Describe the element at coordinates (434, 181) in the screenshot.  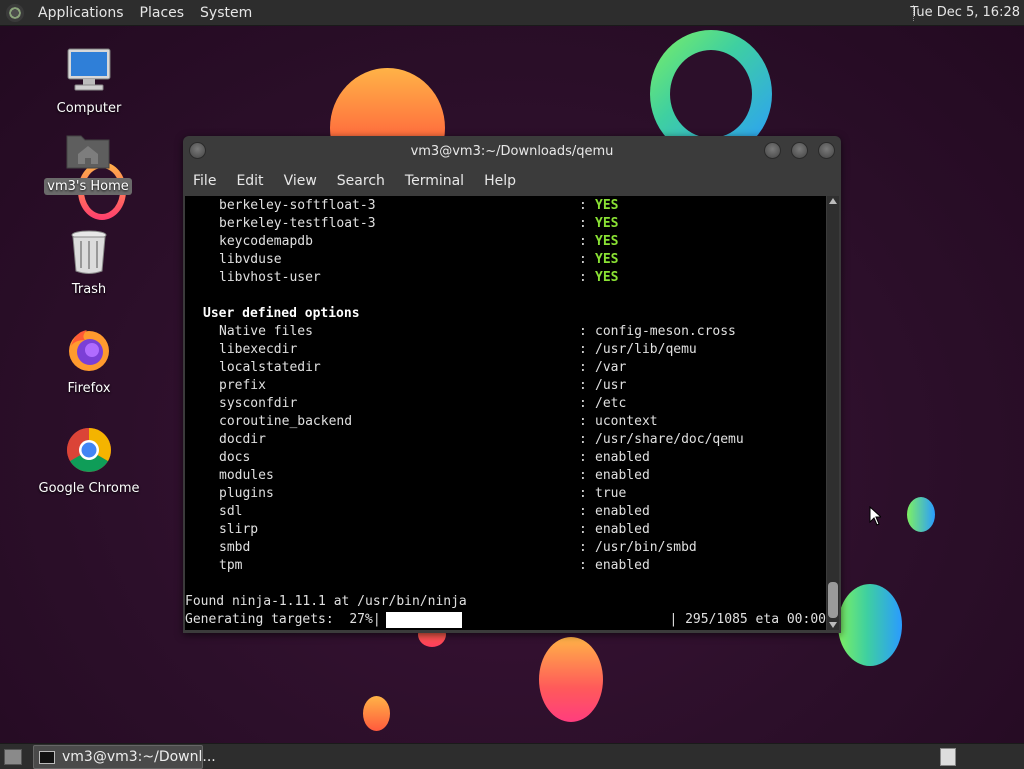
I see `menu-terminal: Terminal` at that location.